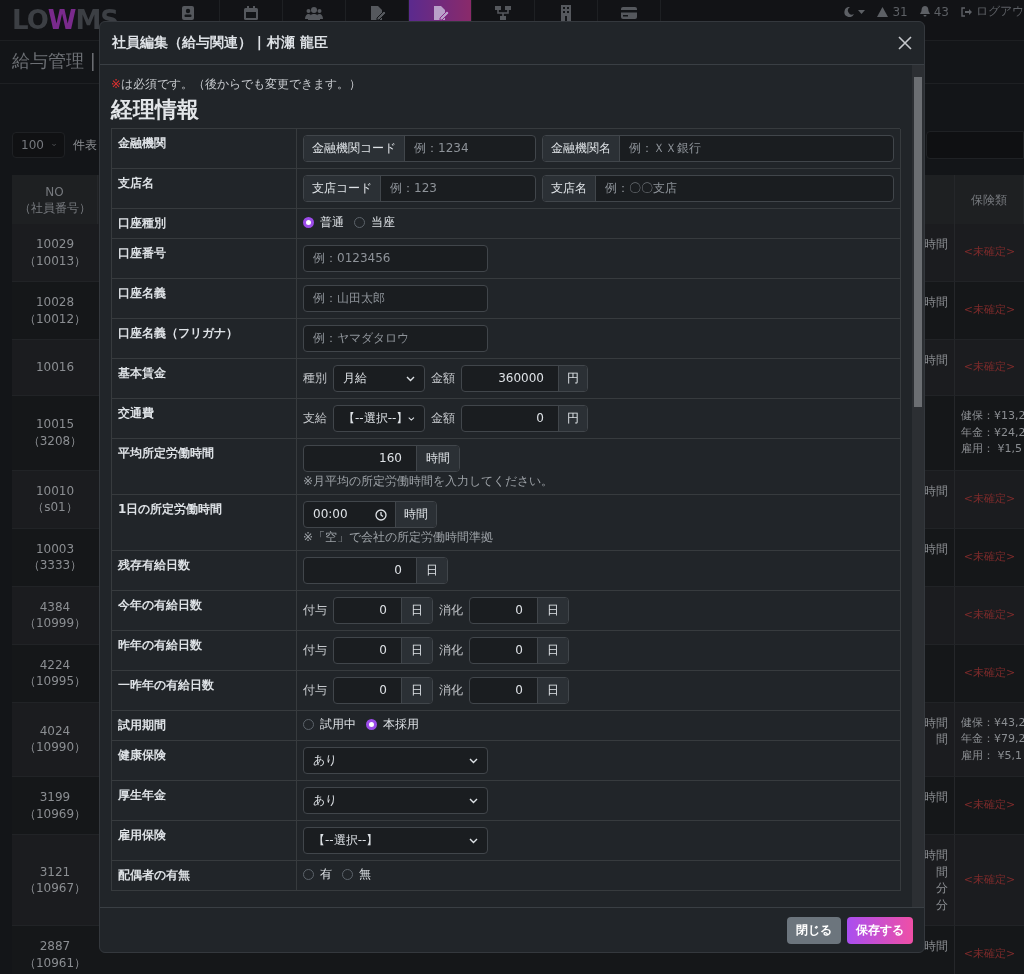  I want to click on field-label: 今年の有給日数, so click(160, 605).